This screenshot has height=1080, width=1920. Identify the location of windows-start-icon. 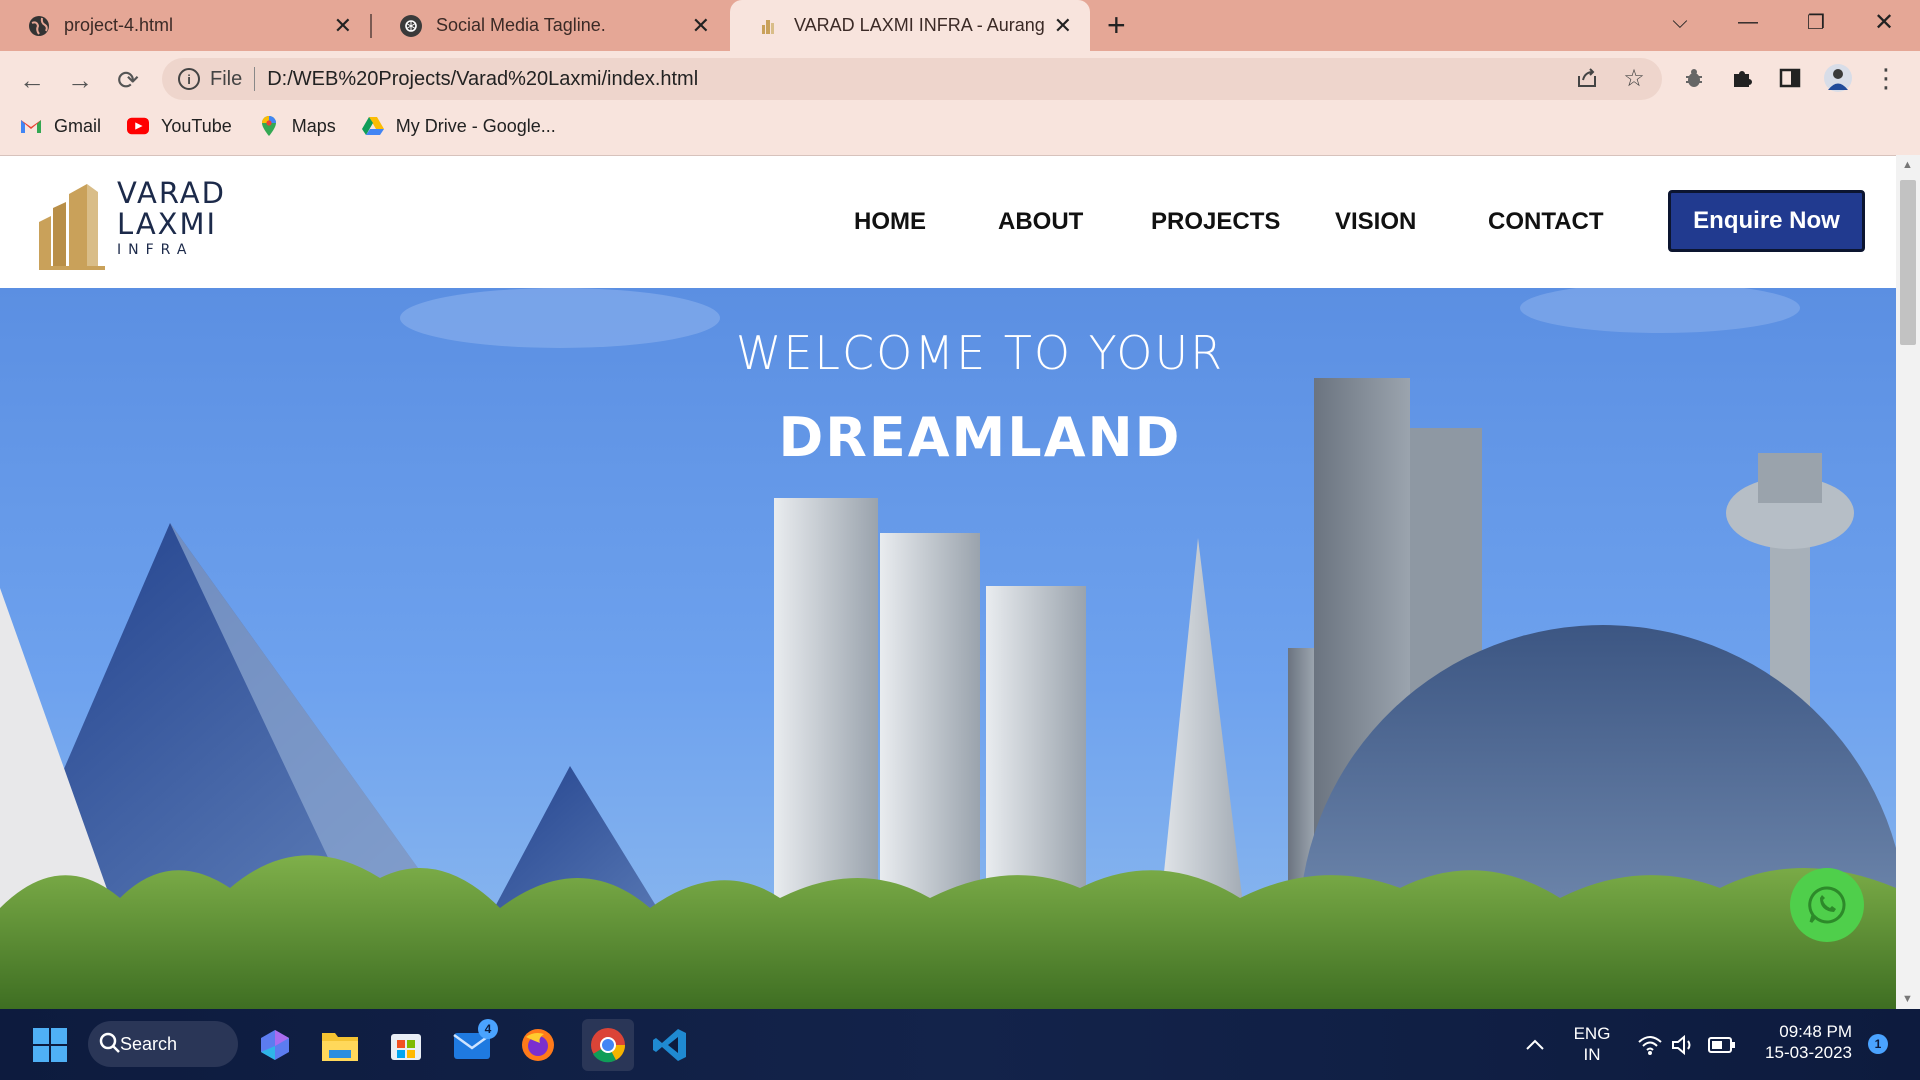
(50, 1045).